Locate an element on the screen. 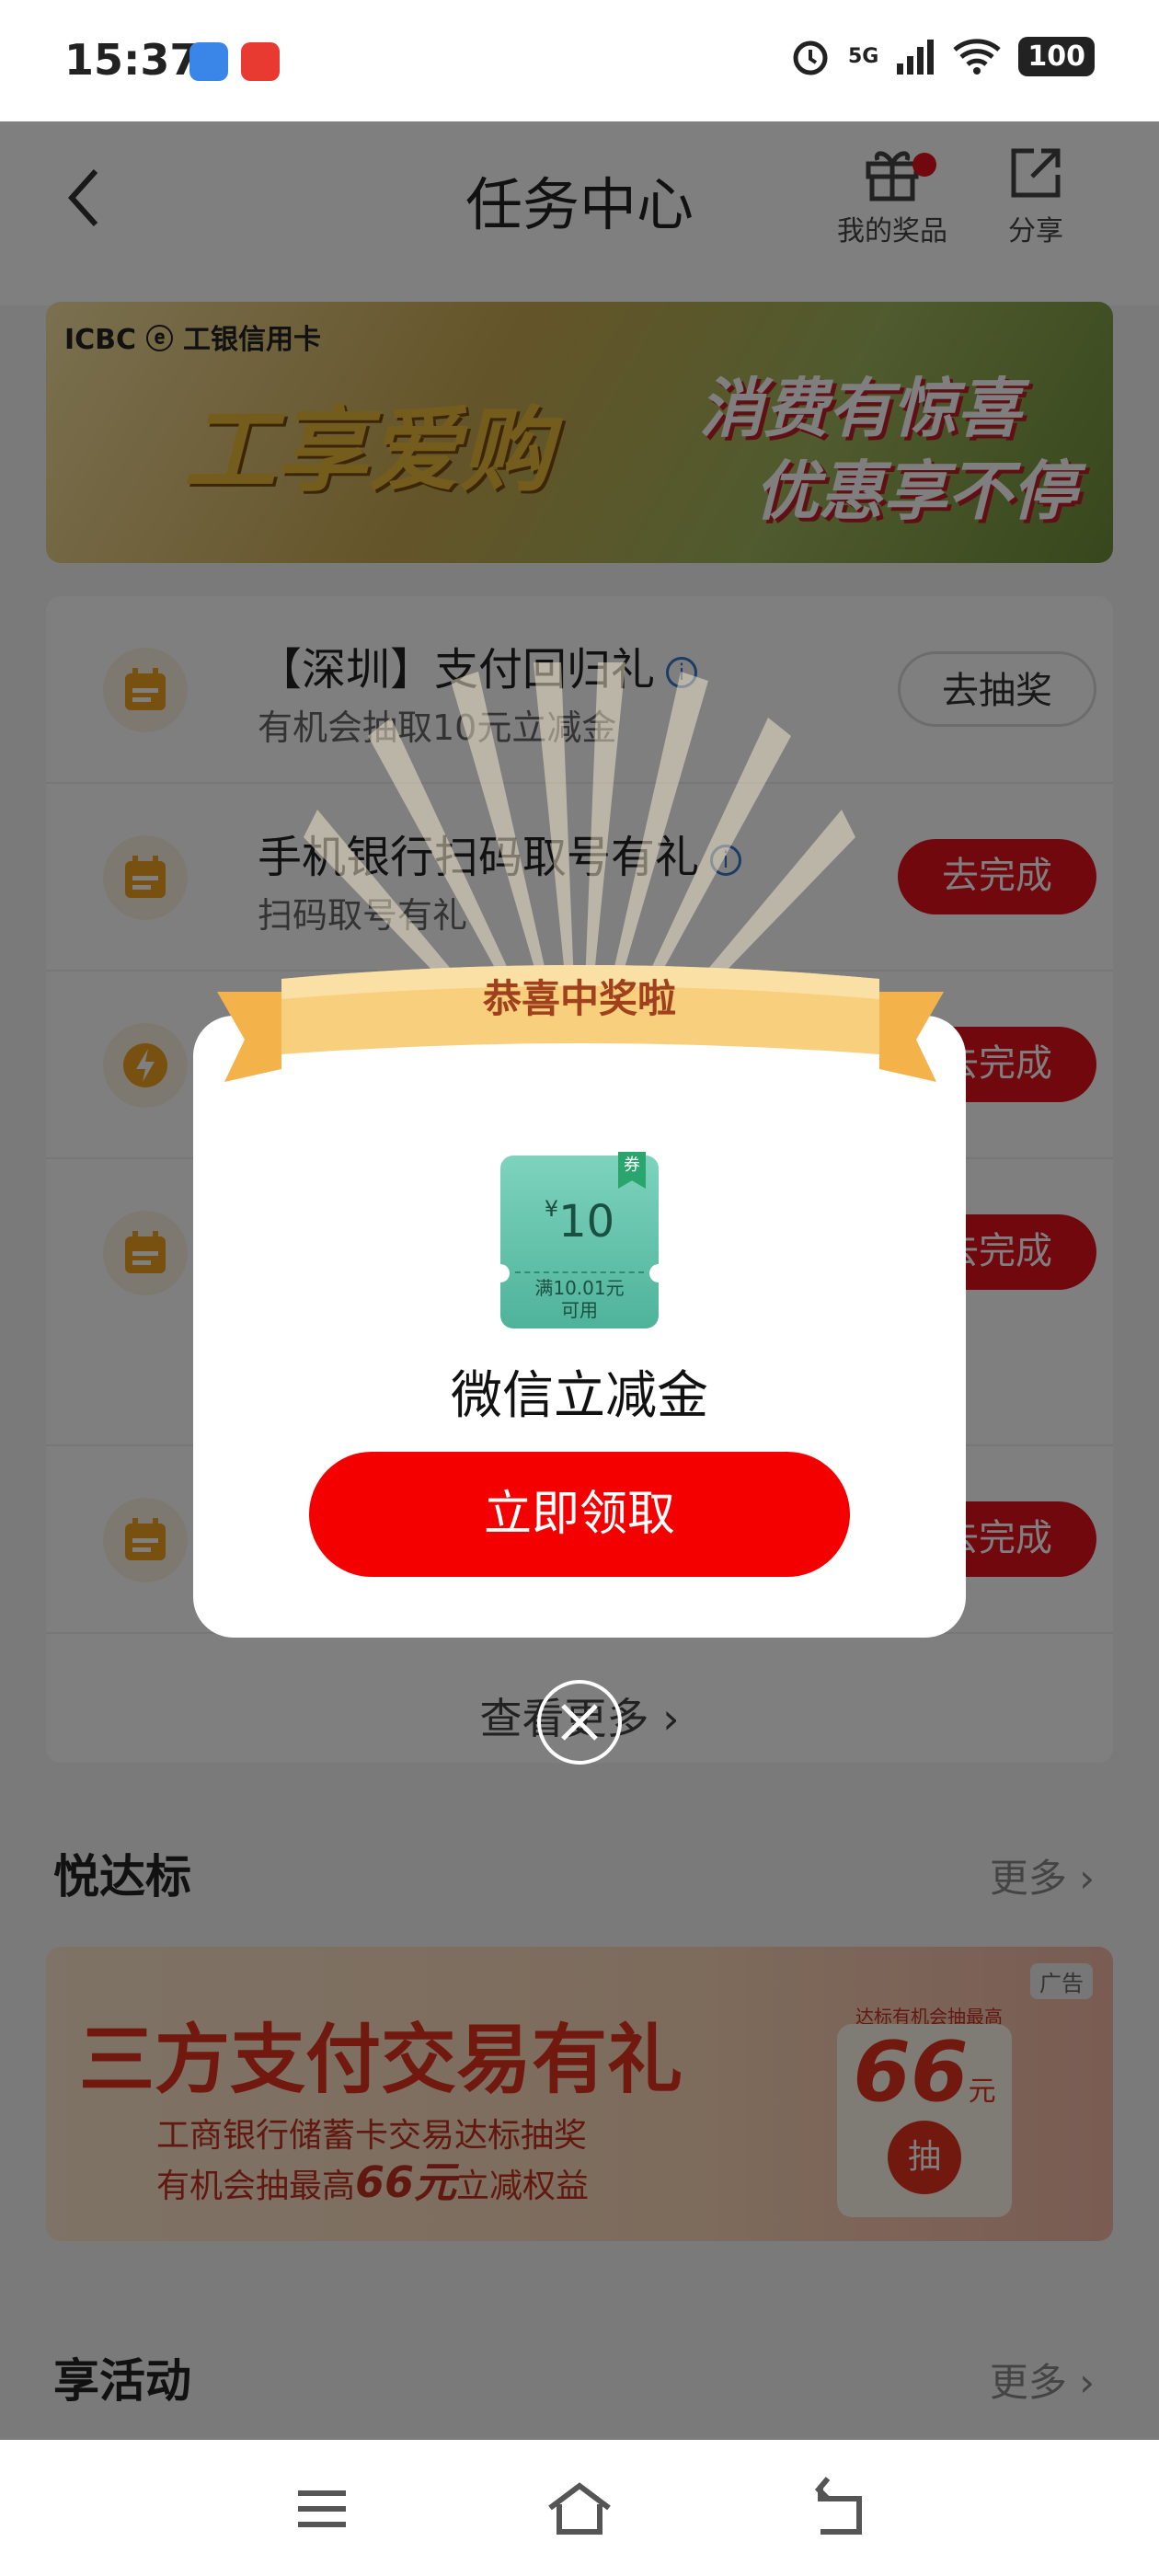 The image size is (1159, 2576). battery-indicator: 100 is located at coordinates (1056, 56).